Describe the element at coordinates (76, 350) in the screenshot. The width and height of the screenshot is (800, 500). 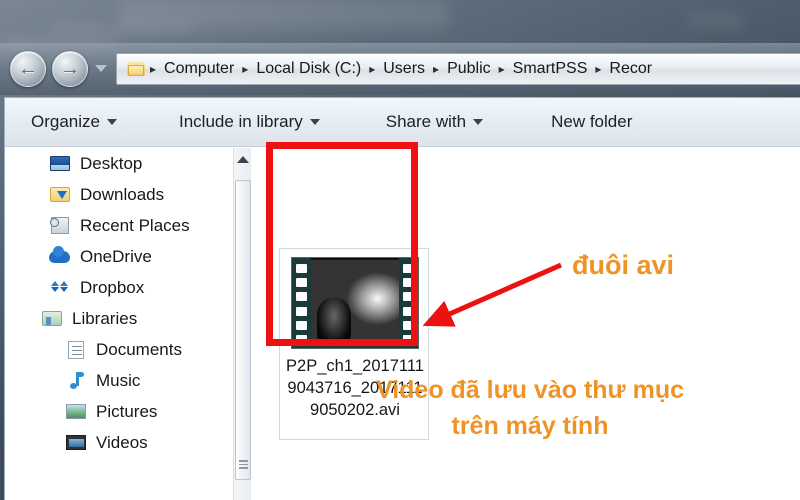
I see `documents-icon` at that location.